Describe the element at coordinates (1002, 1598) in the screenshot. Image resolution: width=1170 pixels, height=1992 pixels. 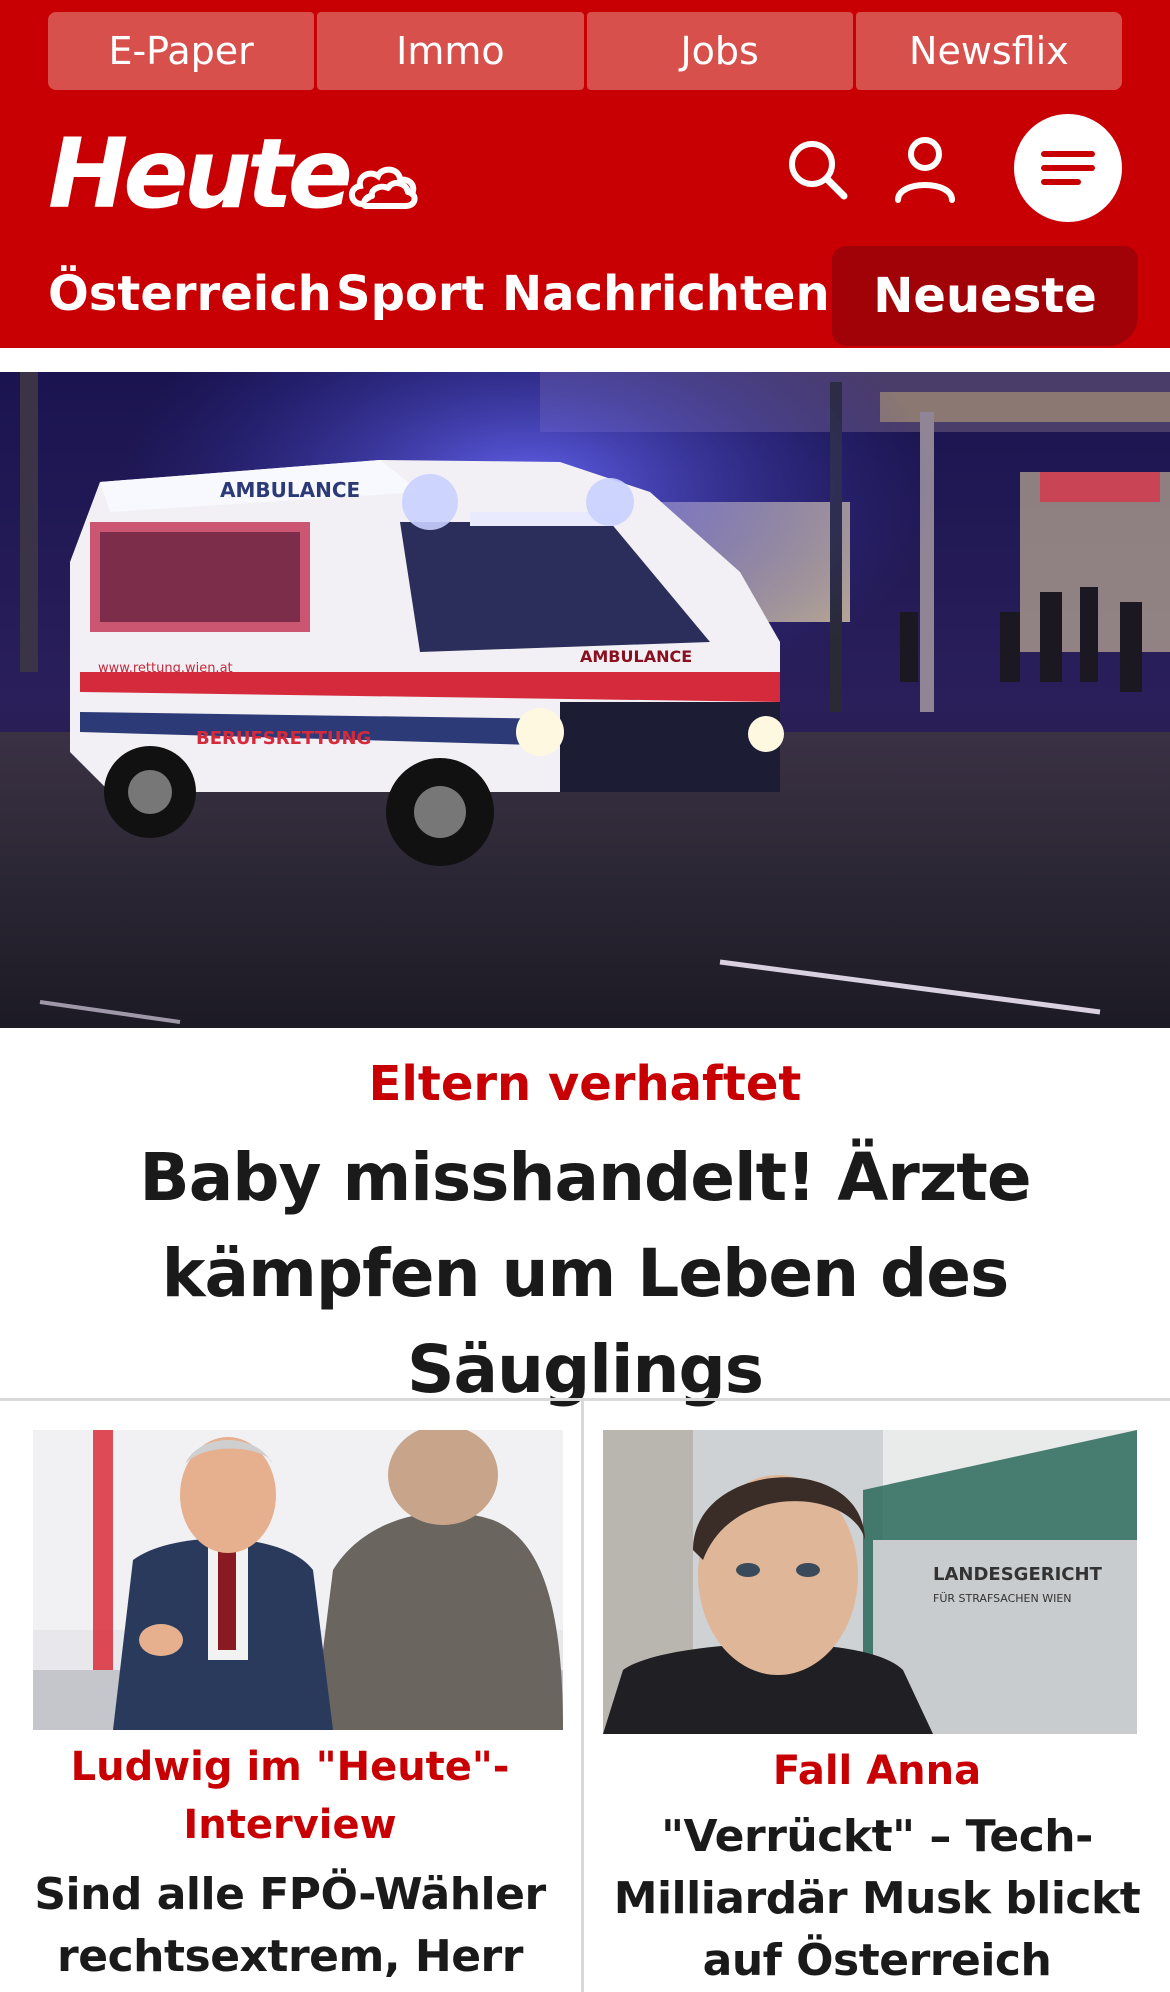
I see `court-sign-subtext: FÜR STRAFSACHEN WIEN` at that location.